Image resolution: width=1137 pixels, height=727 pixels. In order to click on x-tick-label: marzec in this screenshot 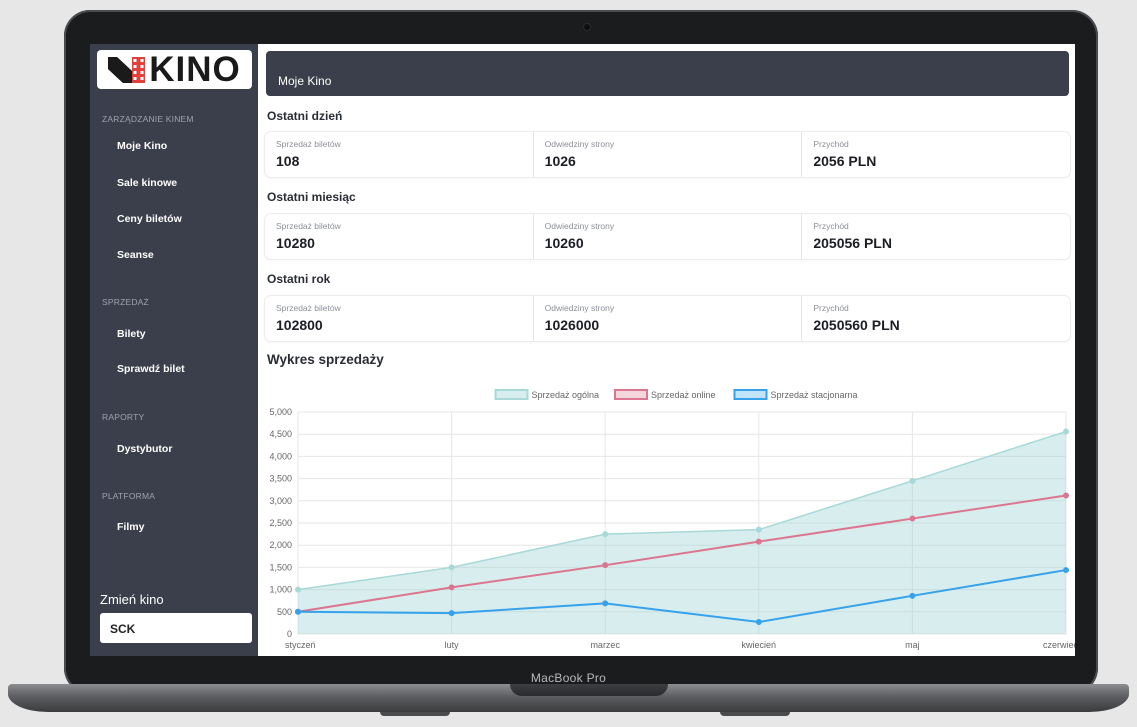, I will do `click(605, 645)`.